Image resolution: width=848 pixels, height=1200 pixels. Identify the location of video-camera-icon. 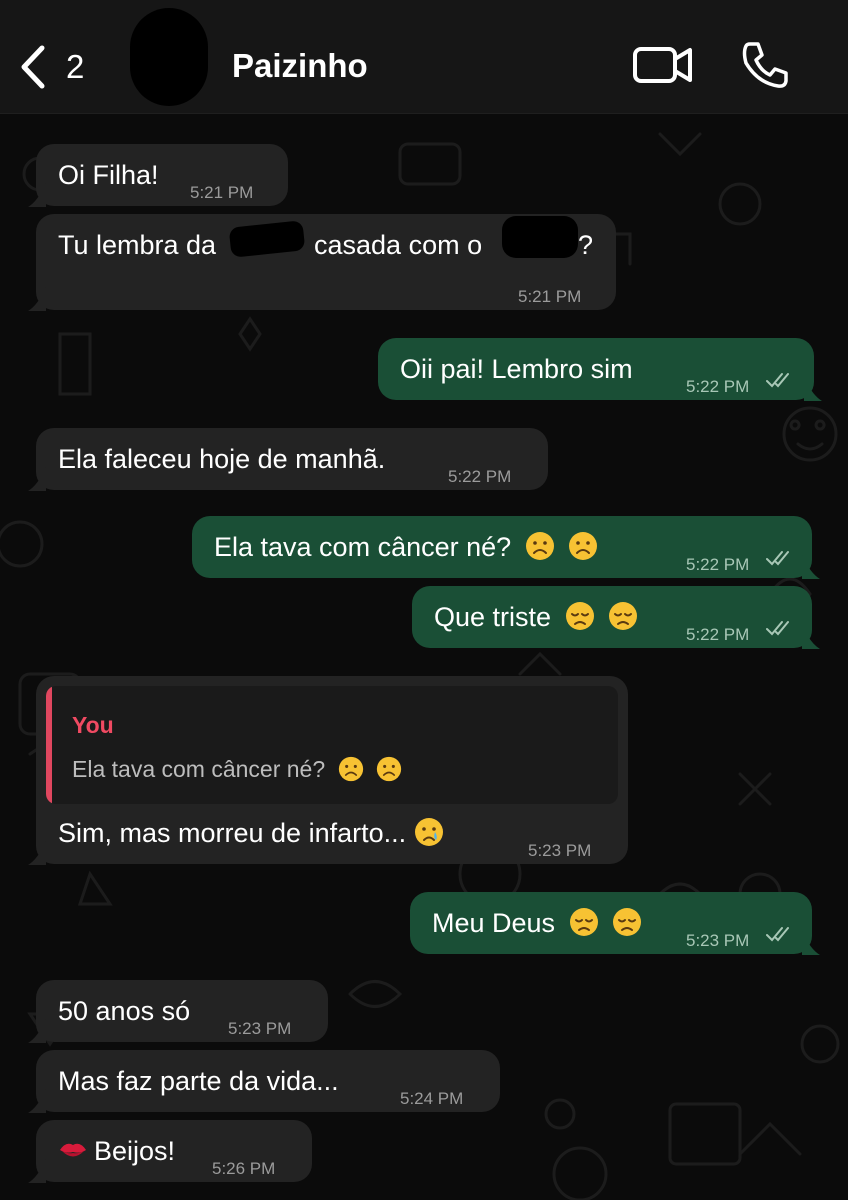
(663, 65).